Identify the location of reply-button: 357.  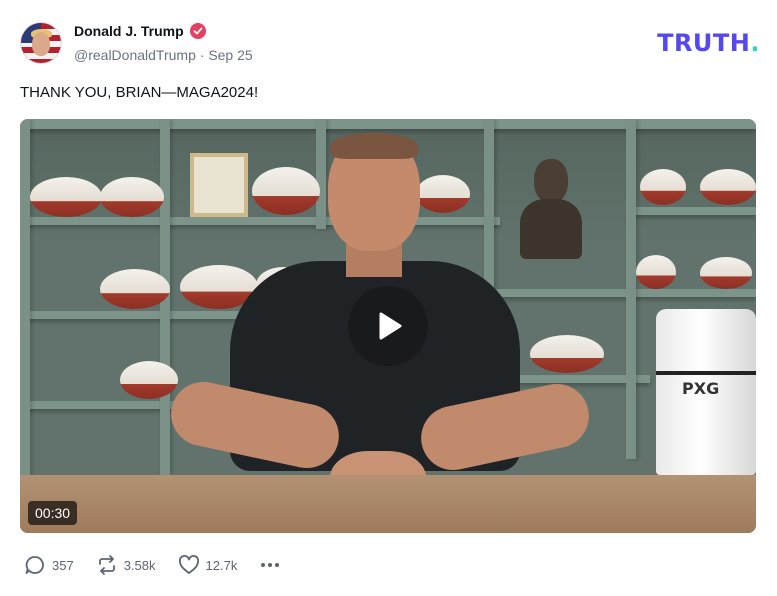
(49, 565).